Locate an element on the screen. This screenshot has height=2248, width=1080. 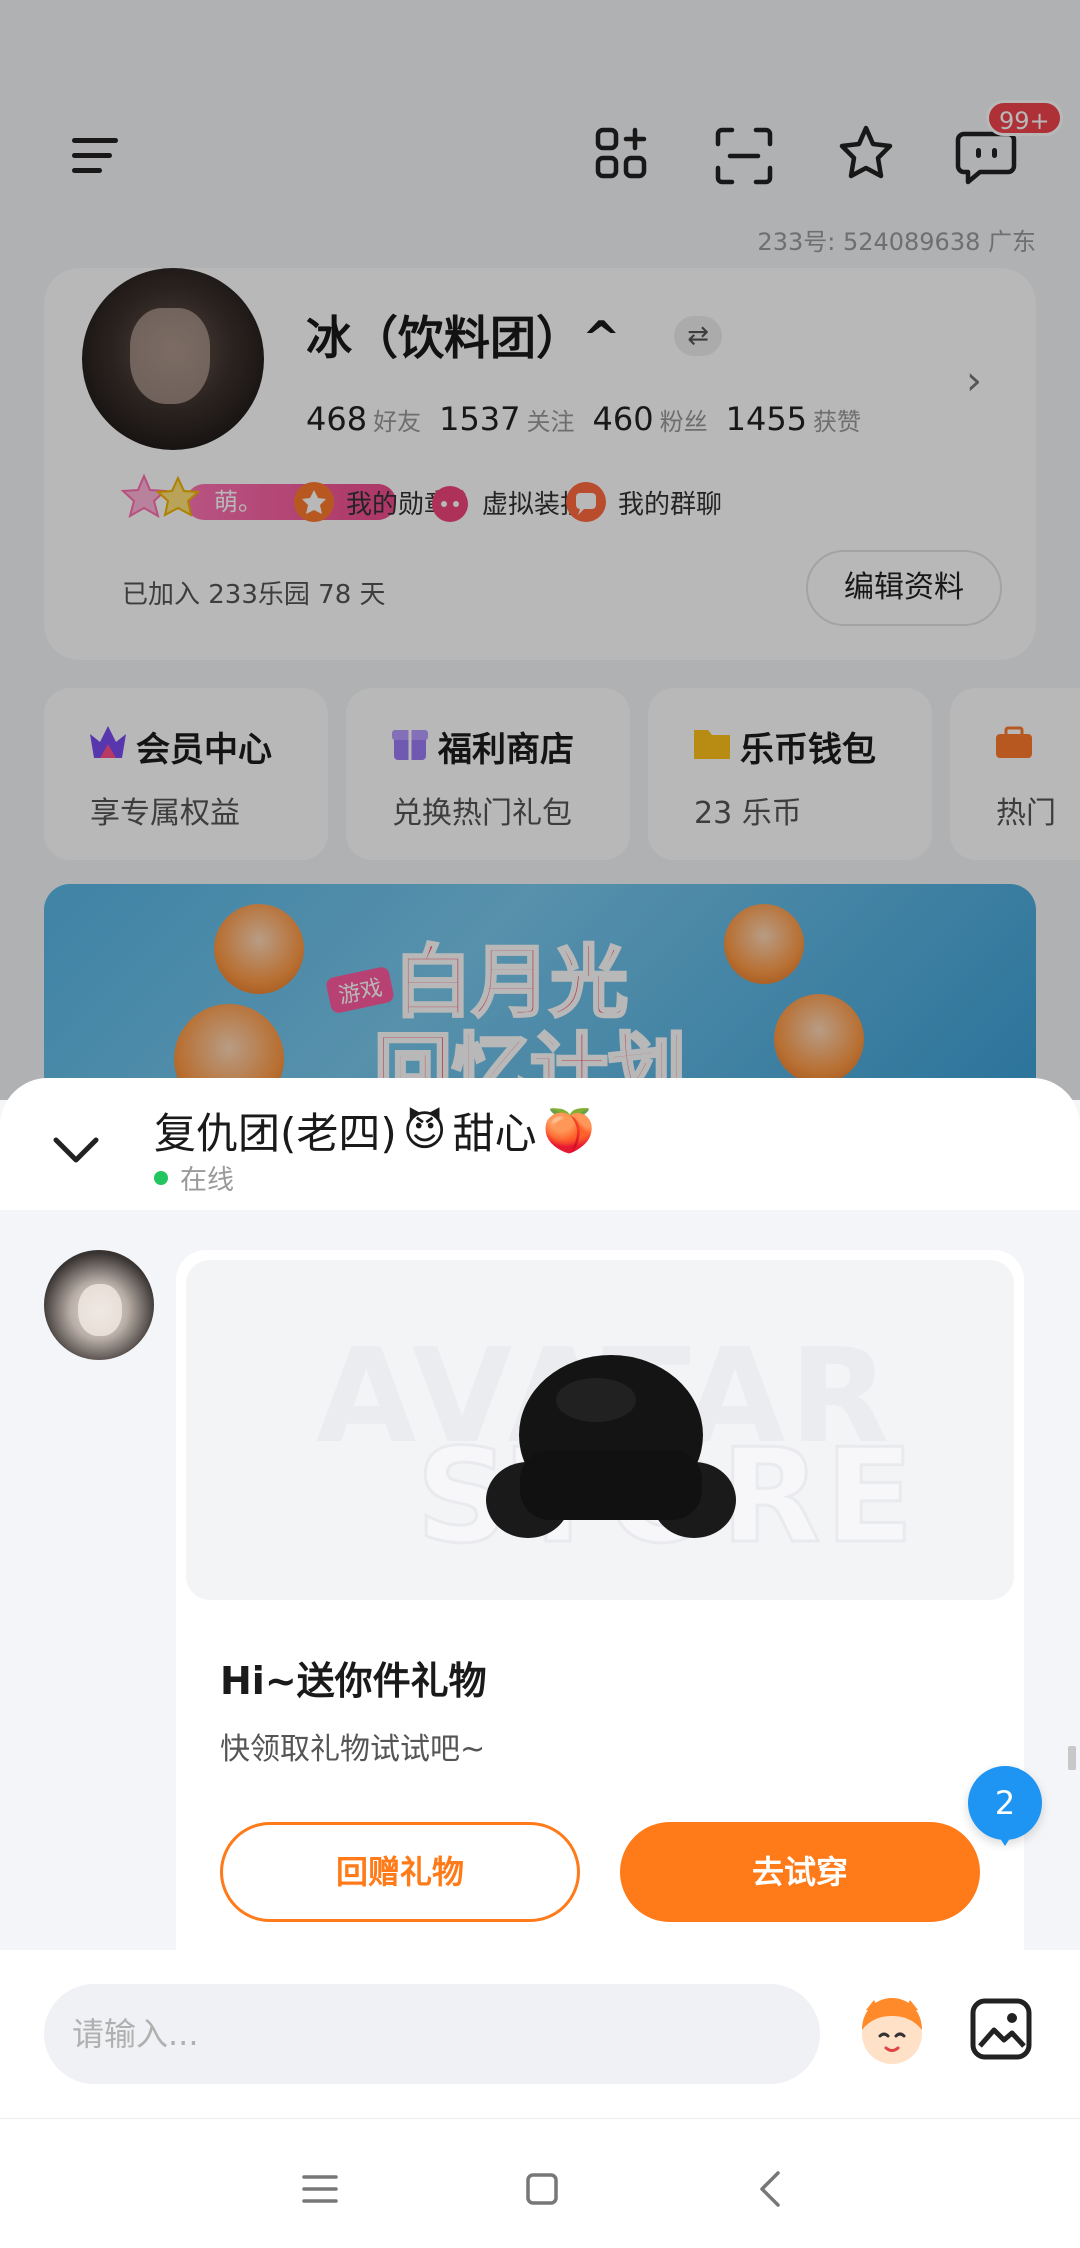
system-nav-bar is located at coordinates (540, 2183).